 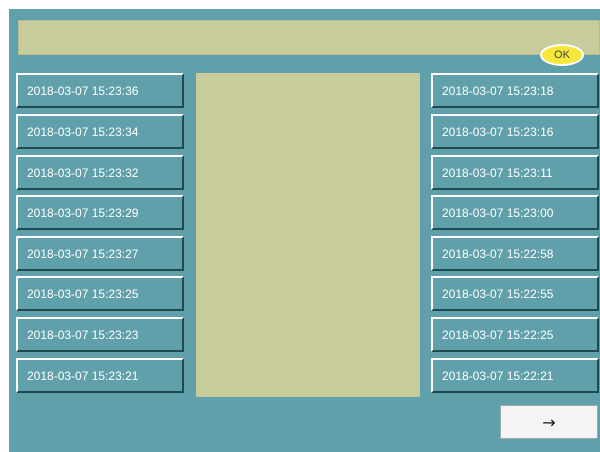 What do you see at coordinates (100, 212) in the screenshot?
I see `timestamp-button: 2018-03-07 15:23:29` at bounding box center [100, 212].